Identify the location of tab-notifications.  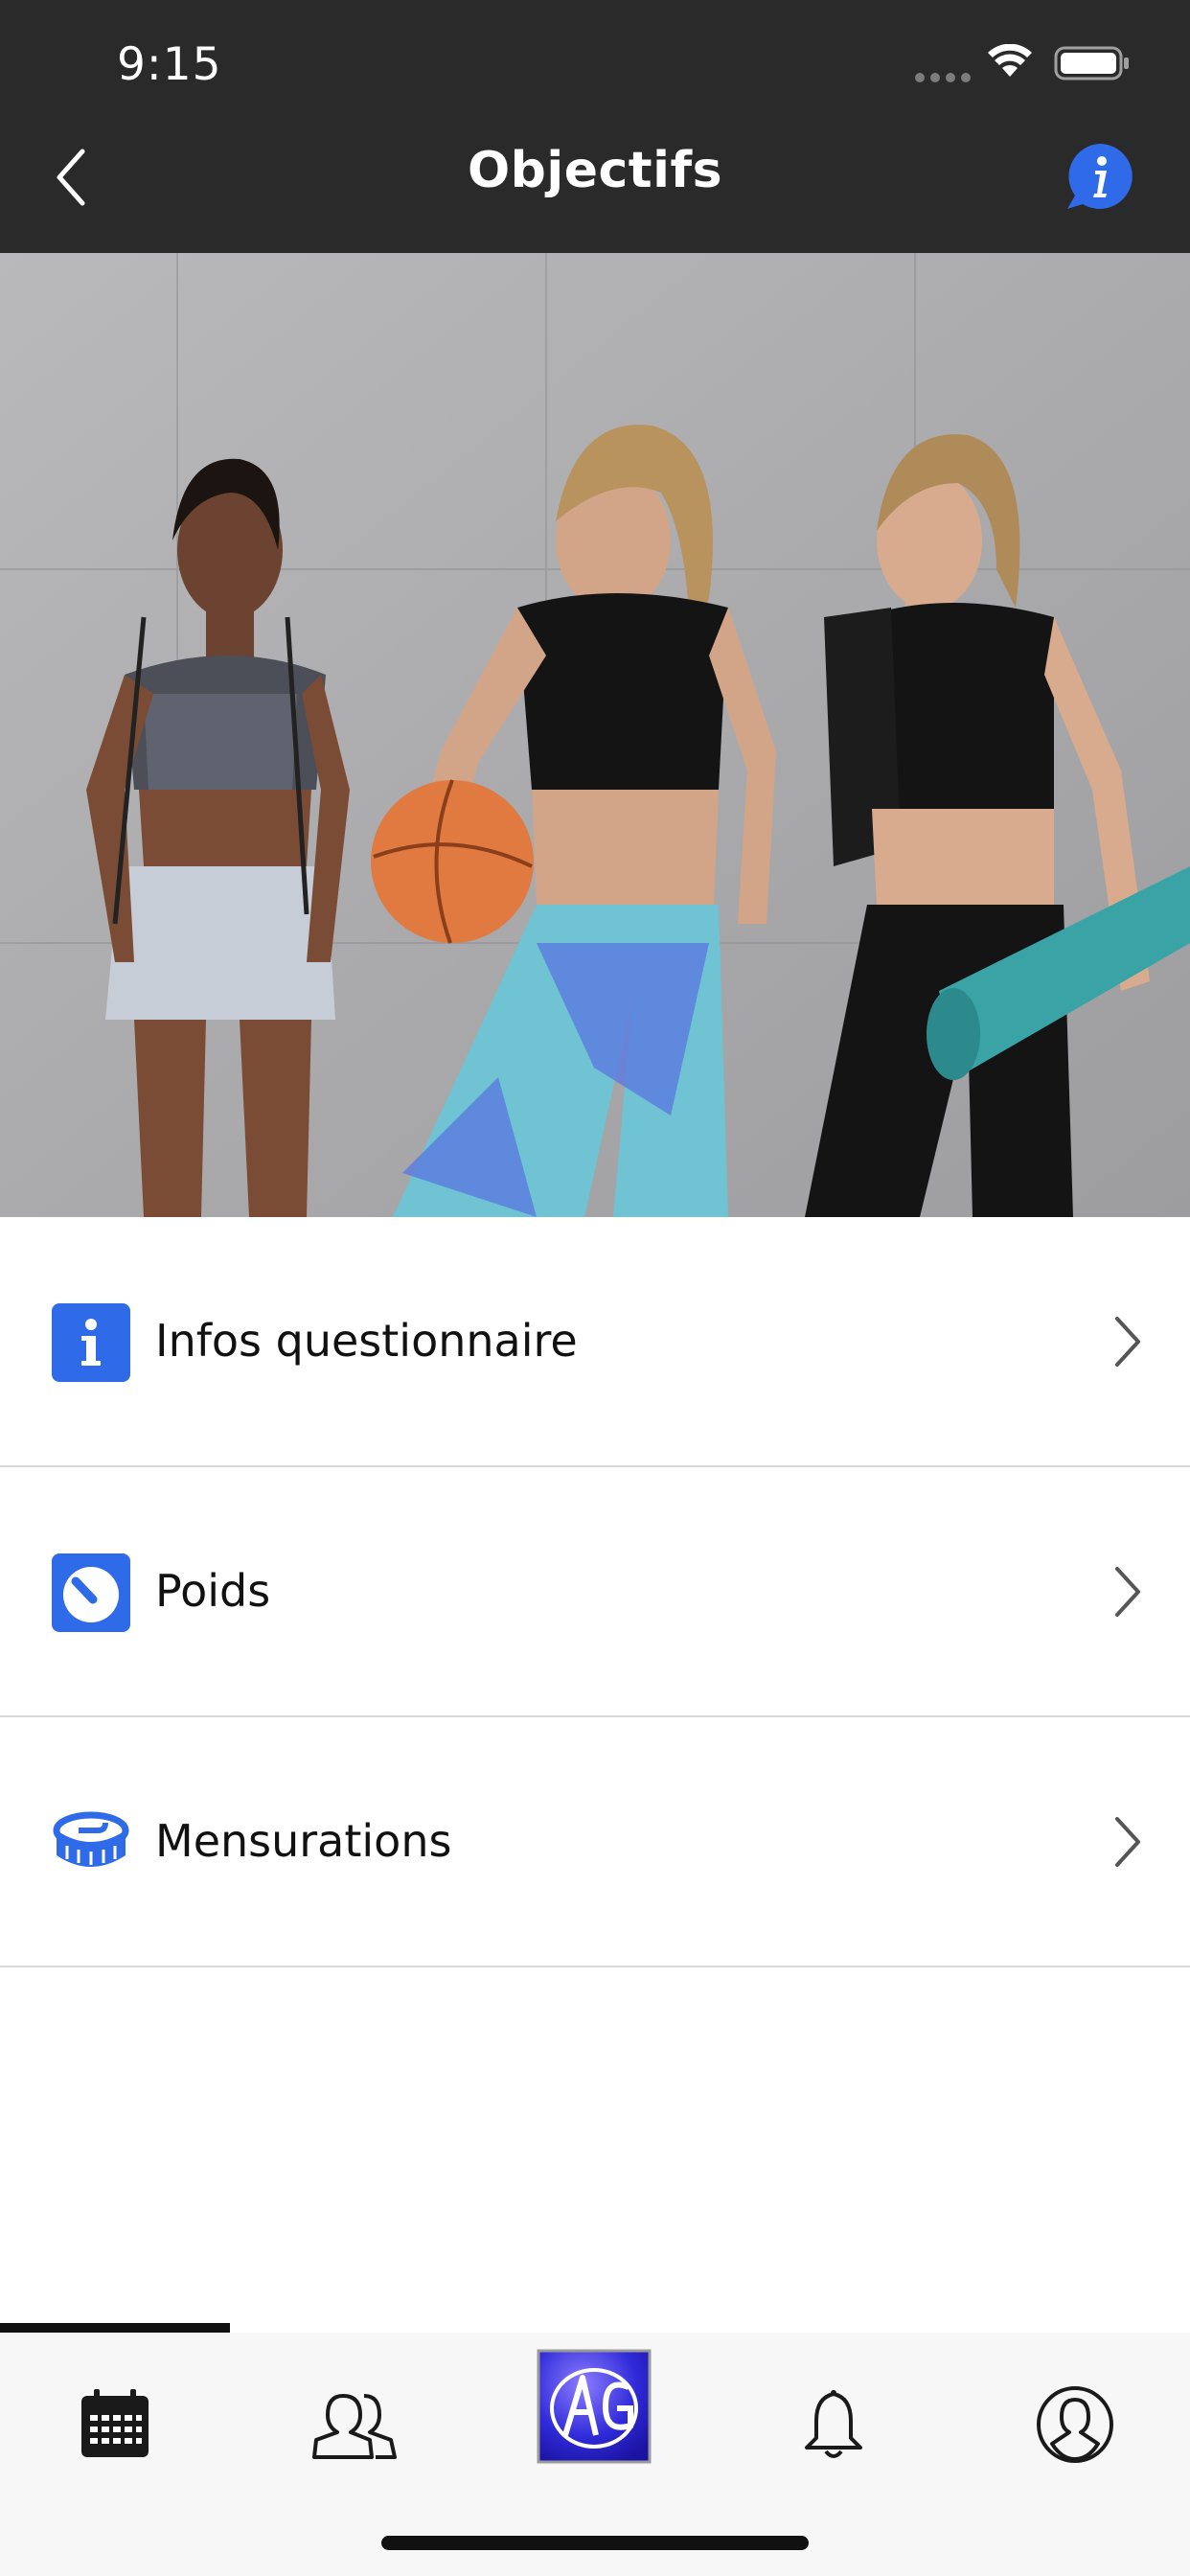
(834, 2424).